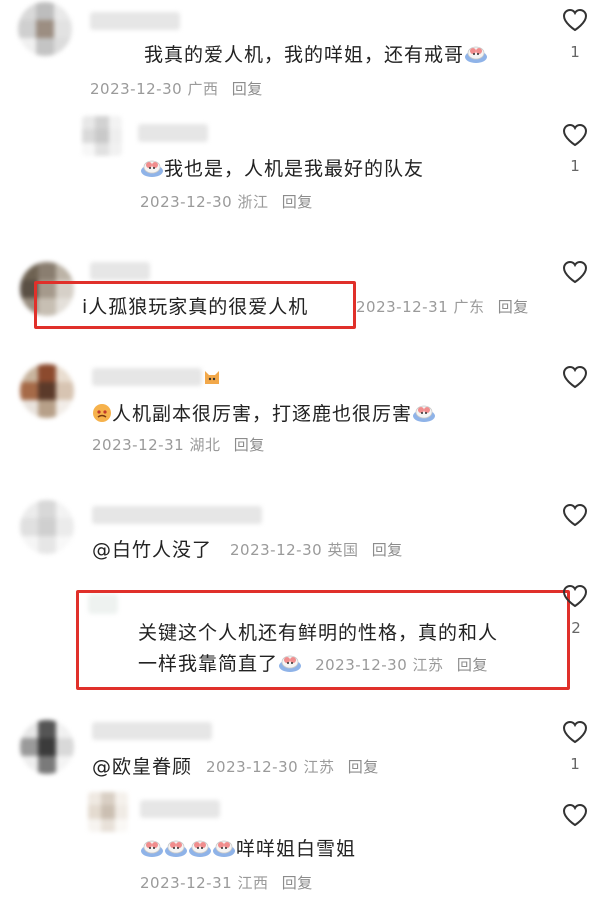 The image size is (606, 914). I want to click on comment-meta: 2023-12-30 浙江 回复, so click(226, 201).